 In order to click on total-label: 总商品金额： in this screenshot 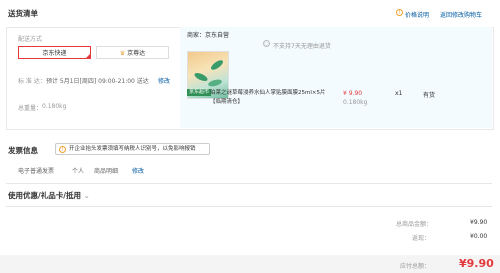, I will do `click(414, 224)`.